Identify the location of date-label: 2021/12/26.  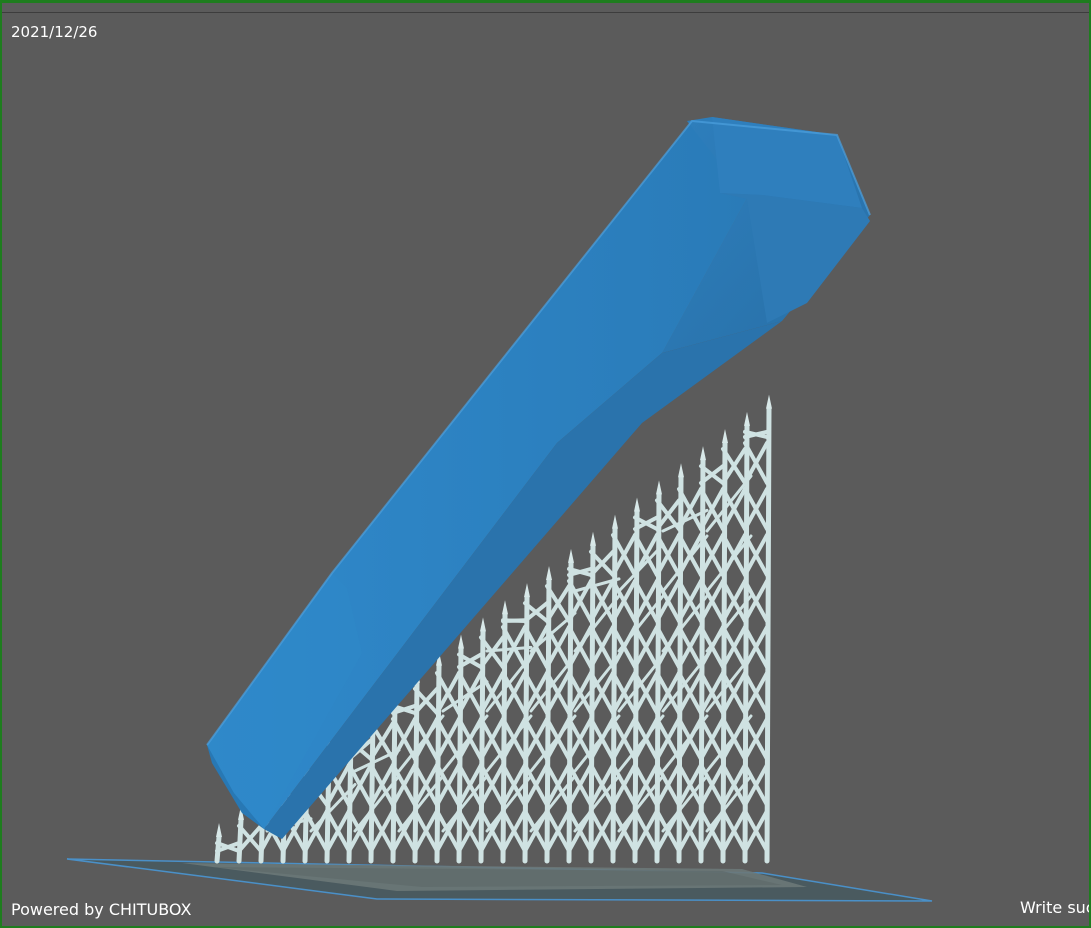
(54, 32).